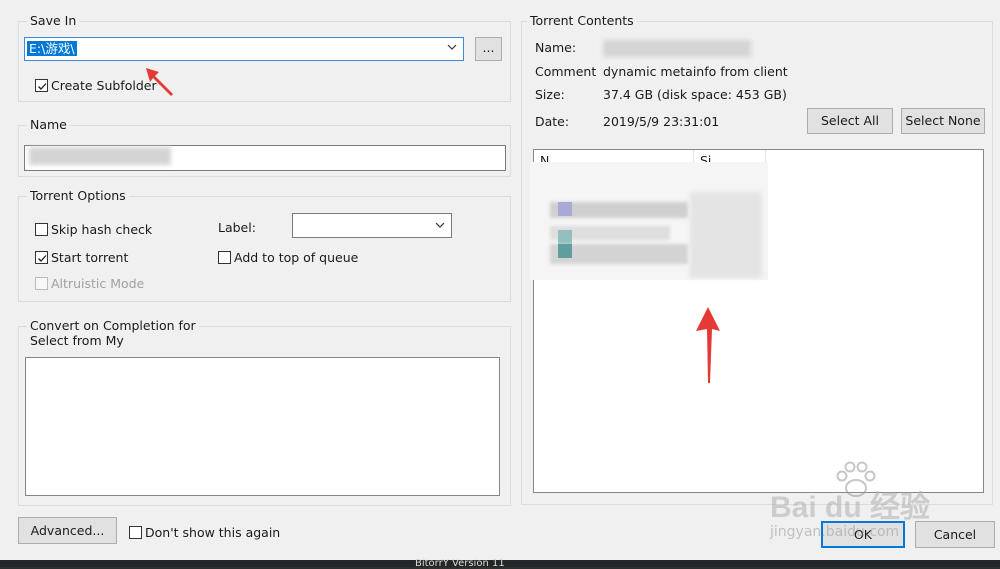 The image size is (1000, 569). Describe the element at coordinates (850, 121) in the screenshot. I see `select-all-button: Select All` at that location.